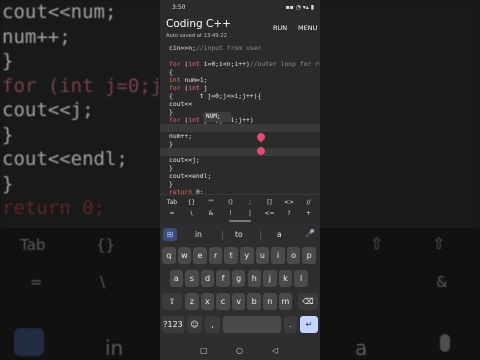  I want to click on symbol-key: <>, so click(289, 202).